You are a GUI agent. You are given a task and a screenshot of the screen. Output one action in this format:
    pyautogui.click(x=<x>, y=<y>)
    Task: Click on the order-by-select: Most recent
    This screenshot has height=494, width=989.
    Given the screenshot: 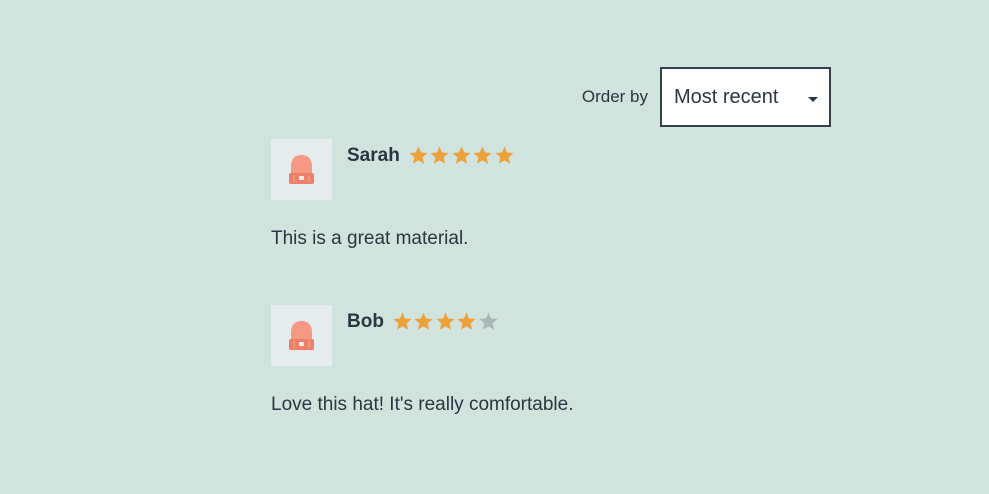 What is the action you would take?
    pyautogui.click(x=745, y=97)
    